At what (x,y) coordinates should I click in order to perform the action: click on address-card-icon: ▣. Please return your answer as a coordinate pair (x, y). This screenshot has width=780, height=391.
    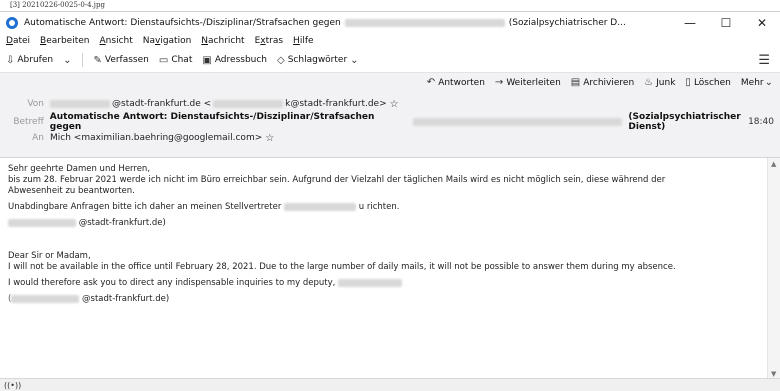
    Looking at the image, I should click on (207, 60).